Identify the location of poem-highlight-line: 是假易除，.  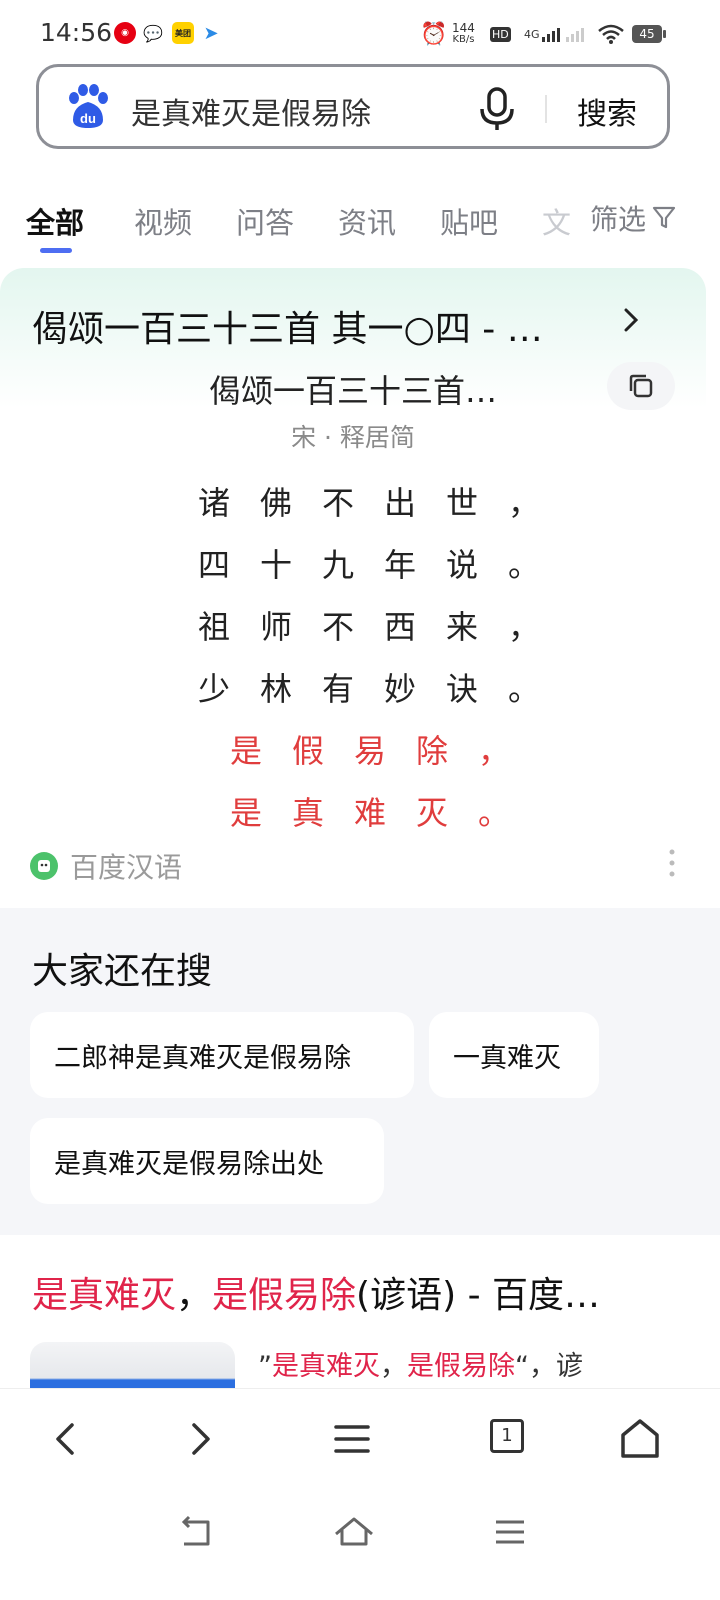
(385, 751).